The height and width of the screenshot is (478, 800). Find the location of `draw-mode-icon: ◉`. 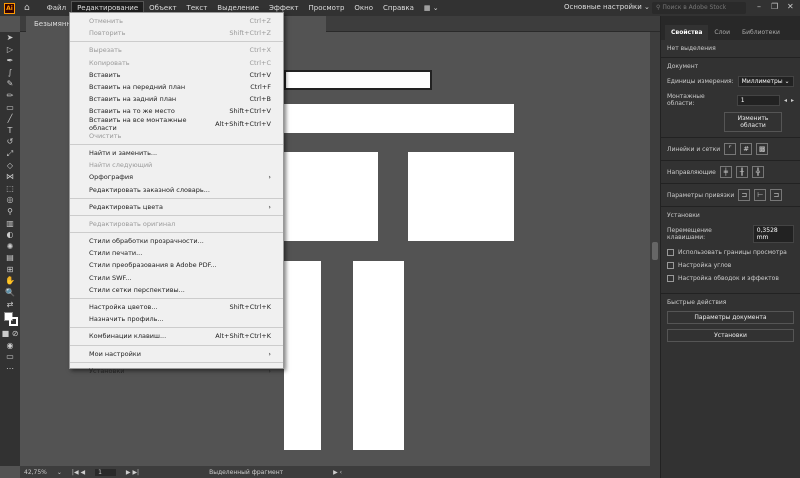

draw-mode-icon: ◉ is located at coordinates (10, 346).